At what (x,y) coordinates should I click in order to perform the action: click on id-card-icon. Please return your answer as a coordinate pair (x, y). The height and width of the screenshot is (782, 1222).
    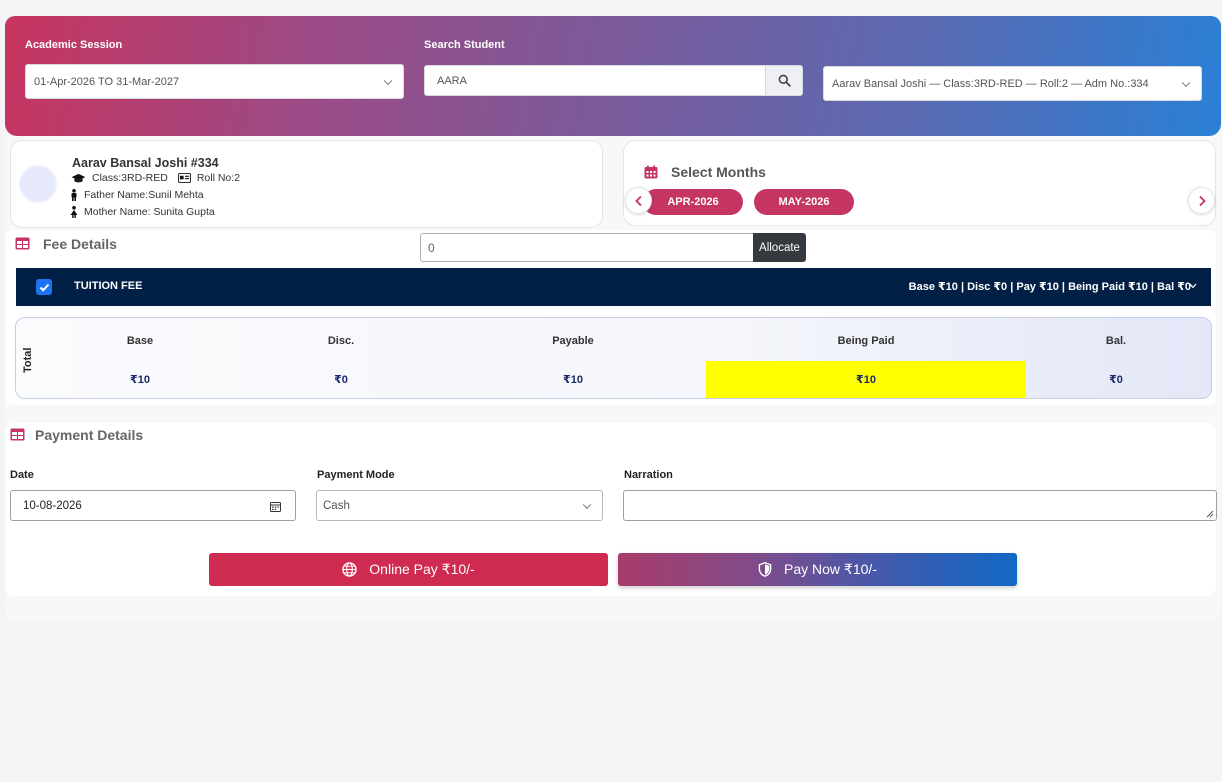
    Looking at the image, I should click on (184, 178).